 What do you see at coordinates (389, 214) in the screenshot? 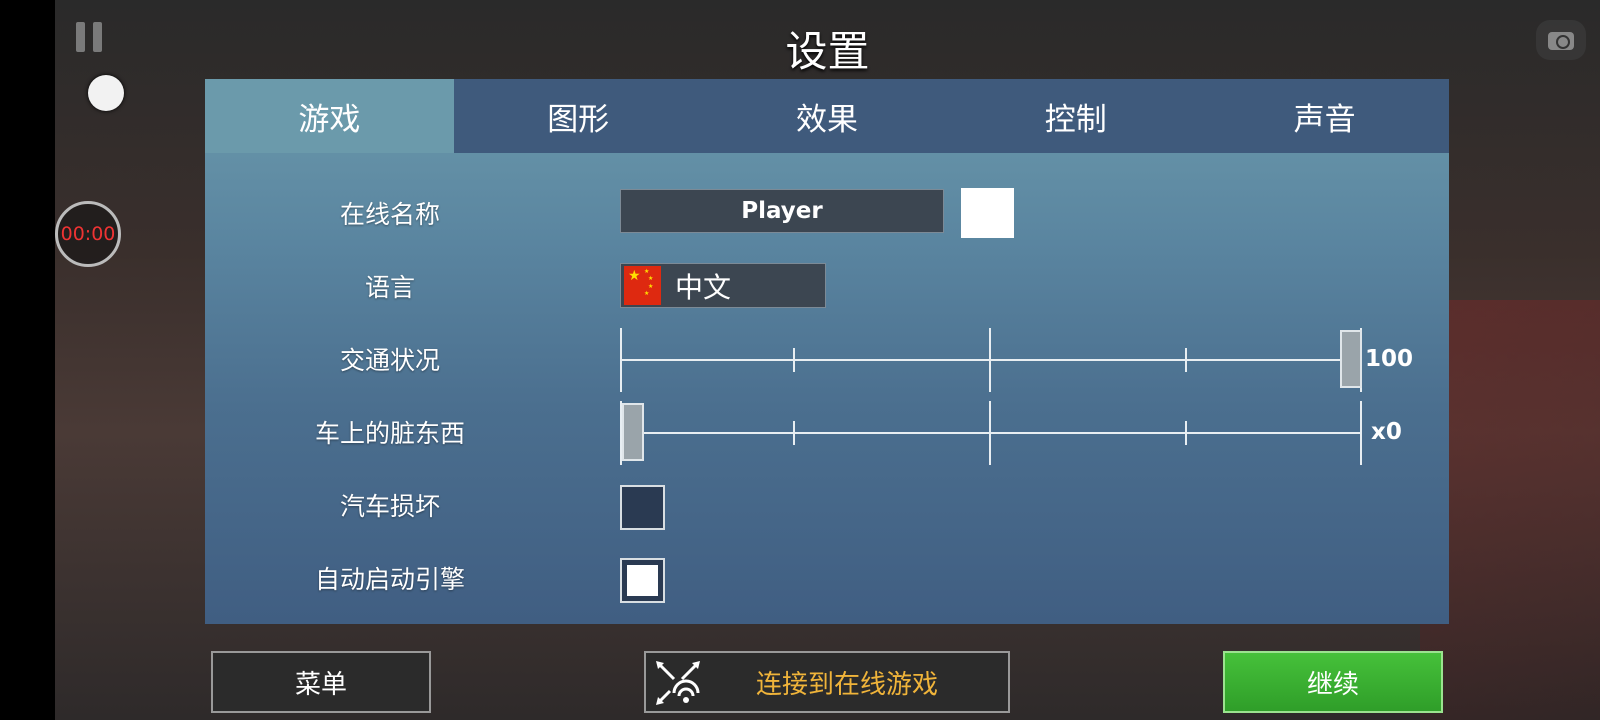
I see `online-name-label: 在线名称` at bounding box center [389, 214].